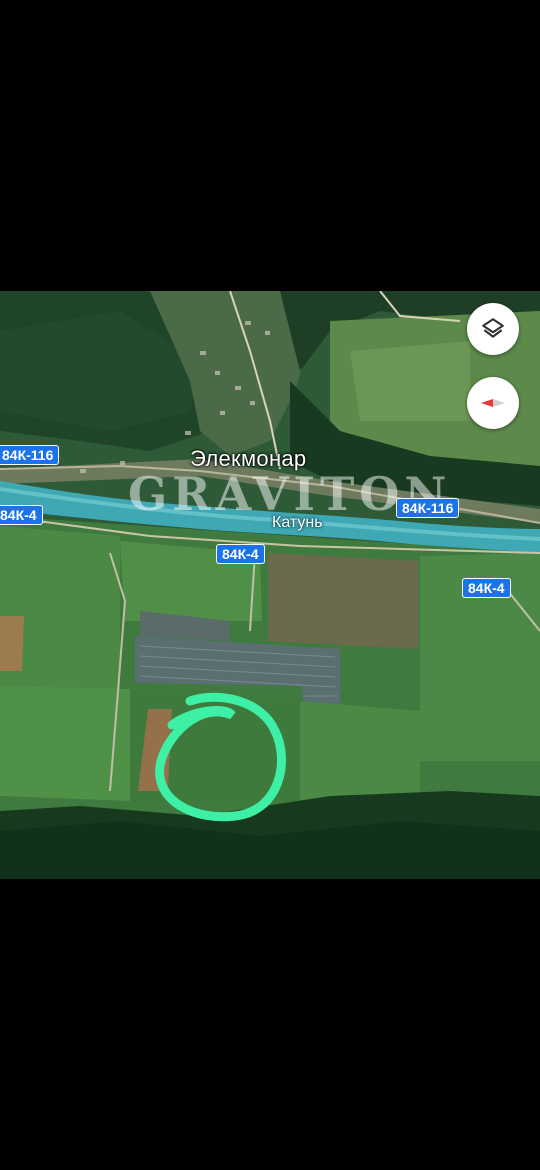  What do you see at coordinates (21, 515) in the screenshot?
I see `road-shield-84k-4-left: 84К-4` at bounding box center [21, 515].